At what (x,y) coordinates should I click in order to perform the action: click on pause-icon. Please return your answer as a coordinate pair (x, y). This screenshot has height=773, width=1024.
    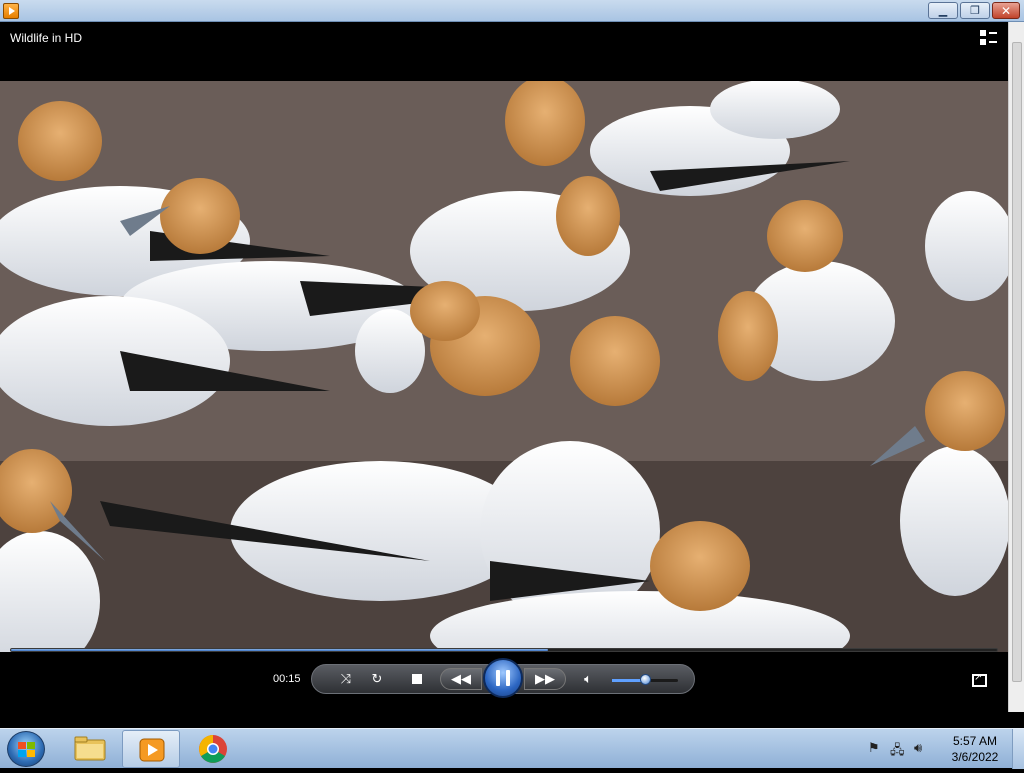
    Looking at the image, I should click on (503, 678).